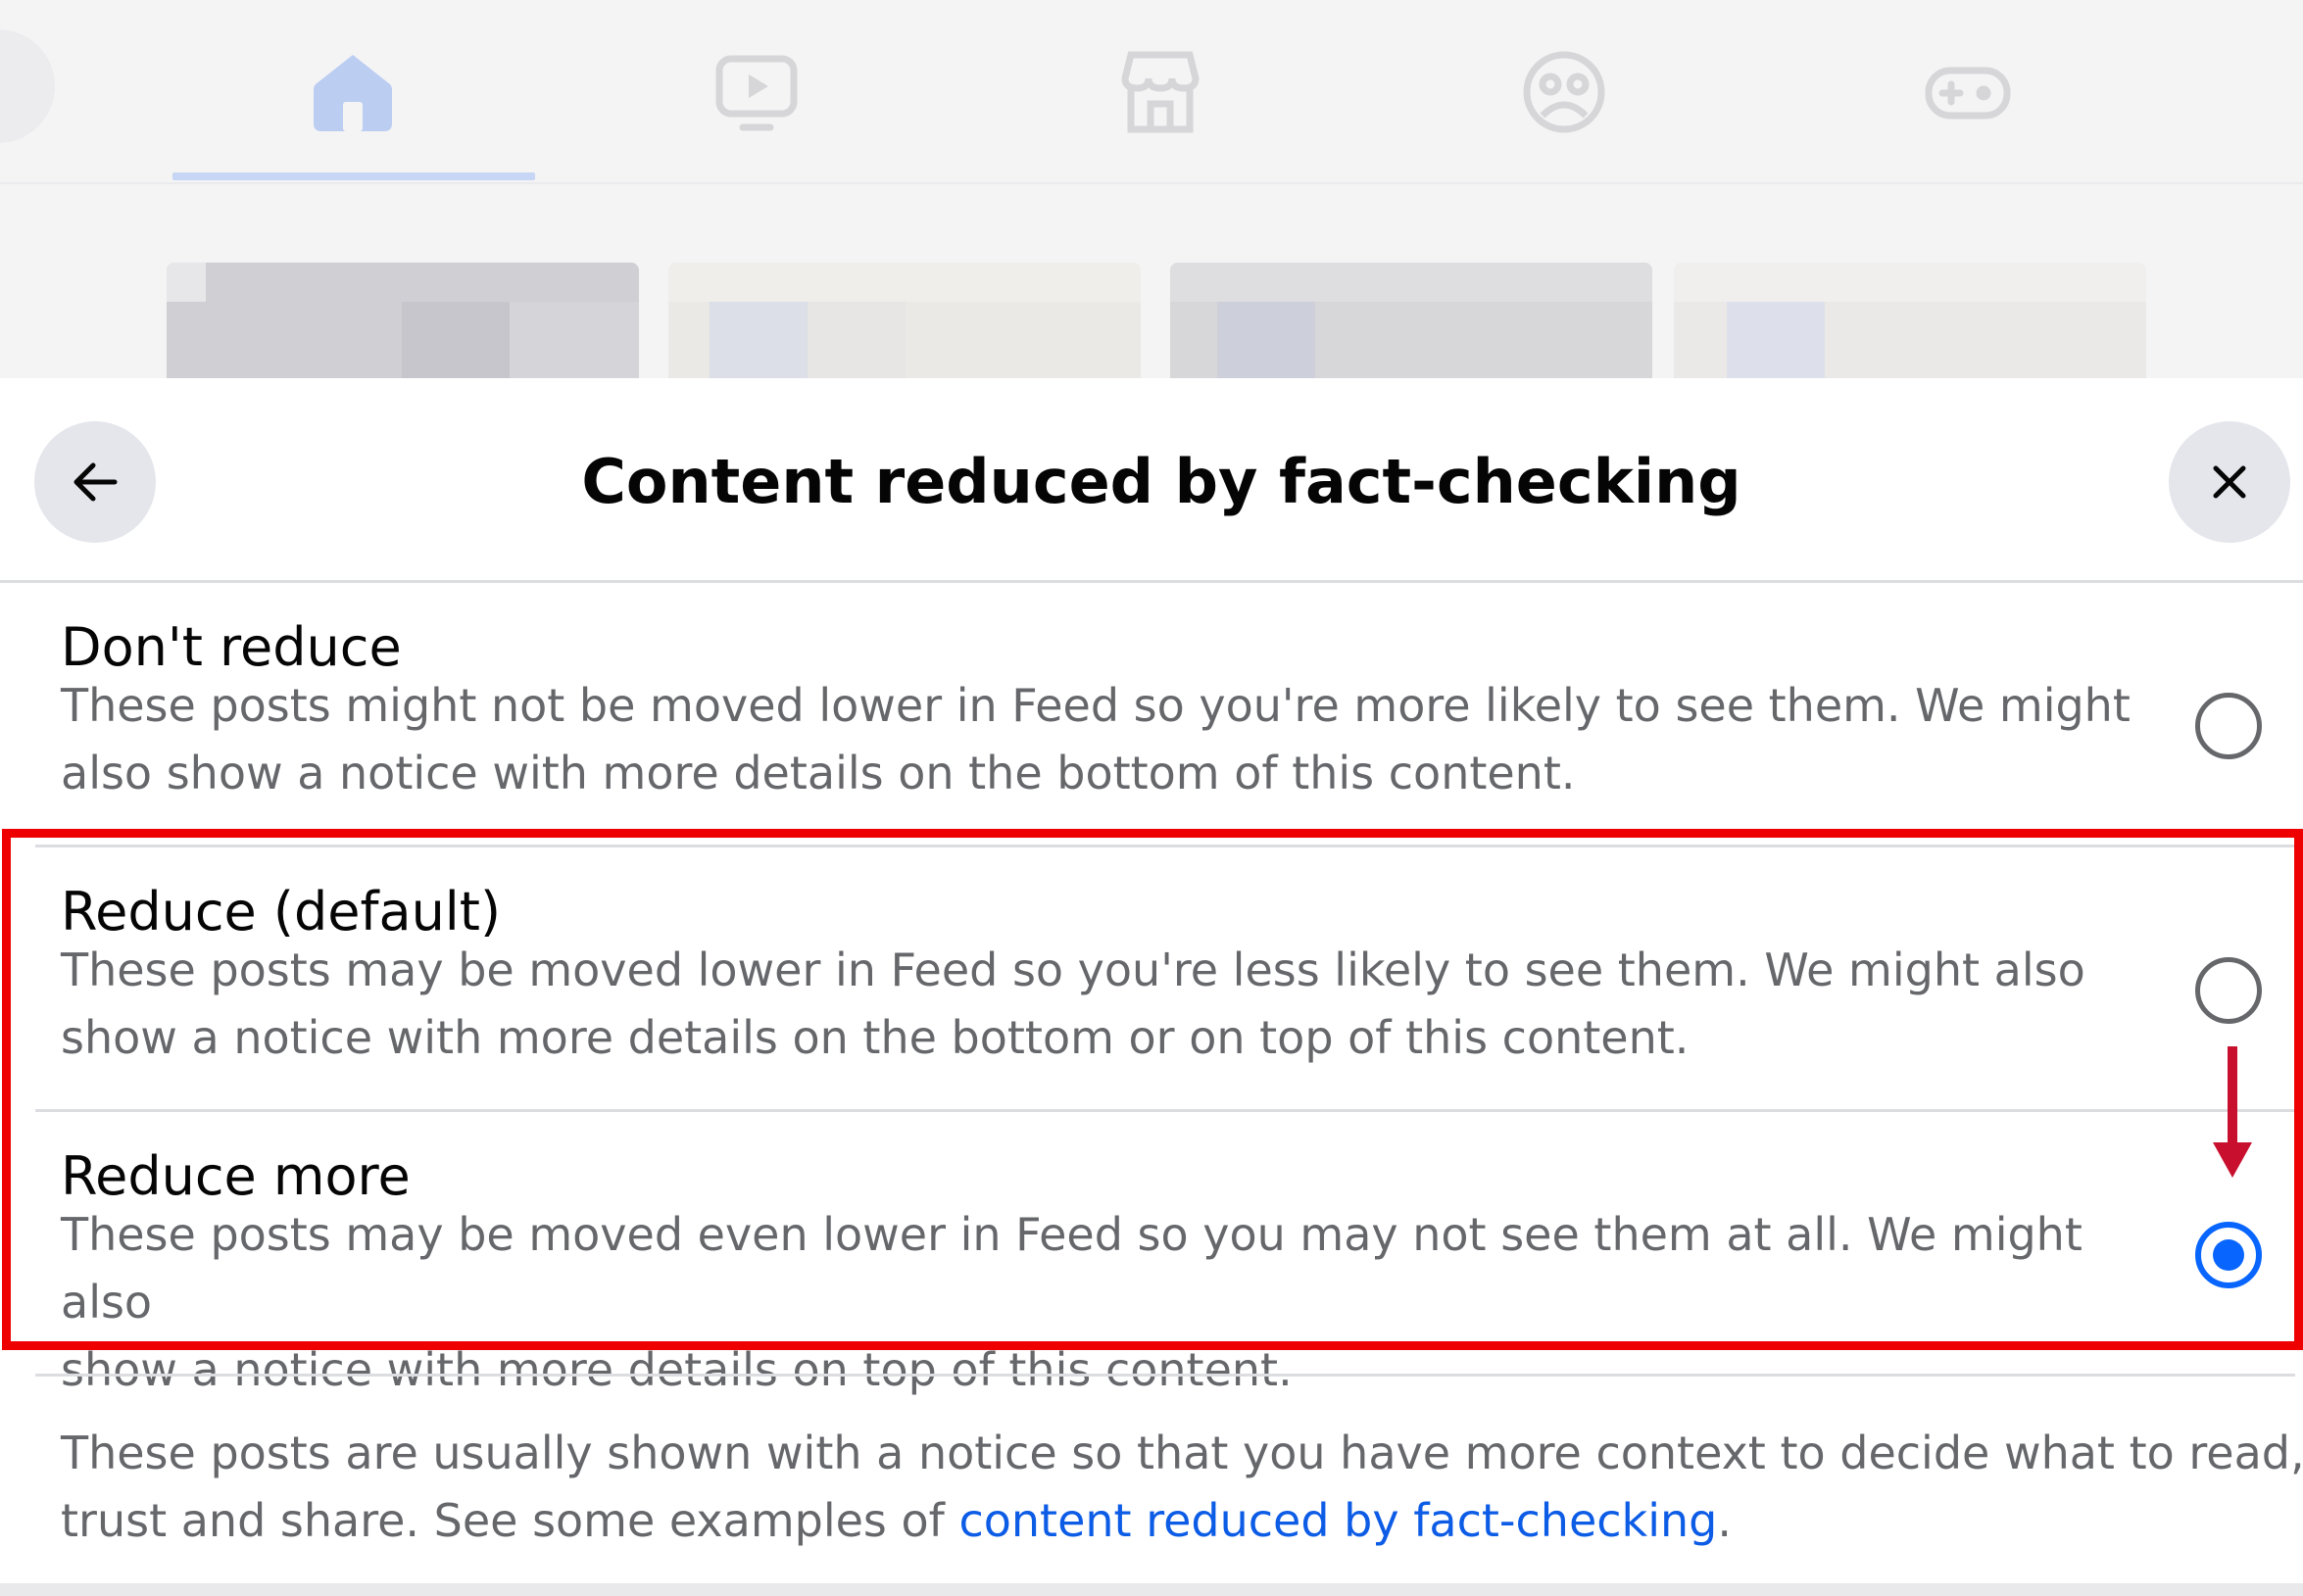 This screenshot has width=2303, height=1596. I want to click on annotation-arrow-icon, so click(2232, 1112).